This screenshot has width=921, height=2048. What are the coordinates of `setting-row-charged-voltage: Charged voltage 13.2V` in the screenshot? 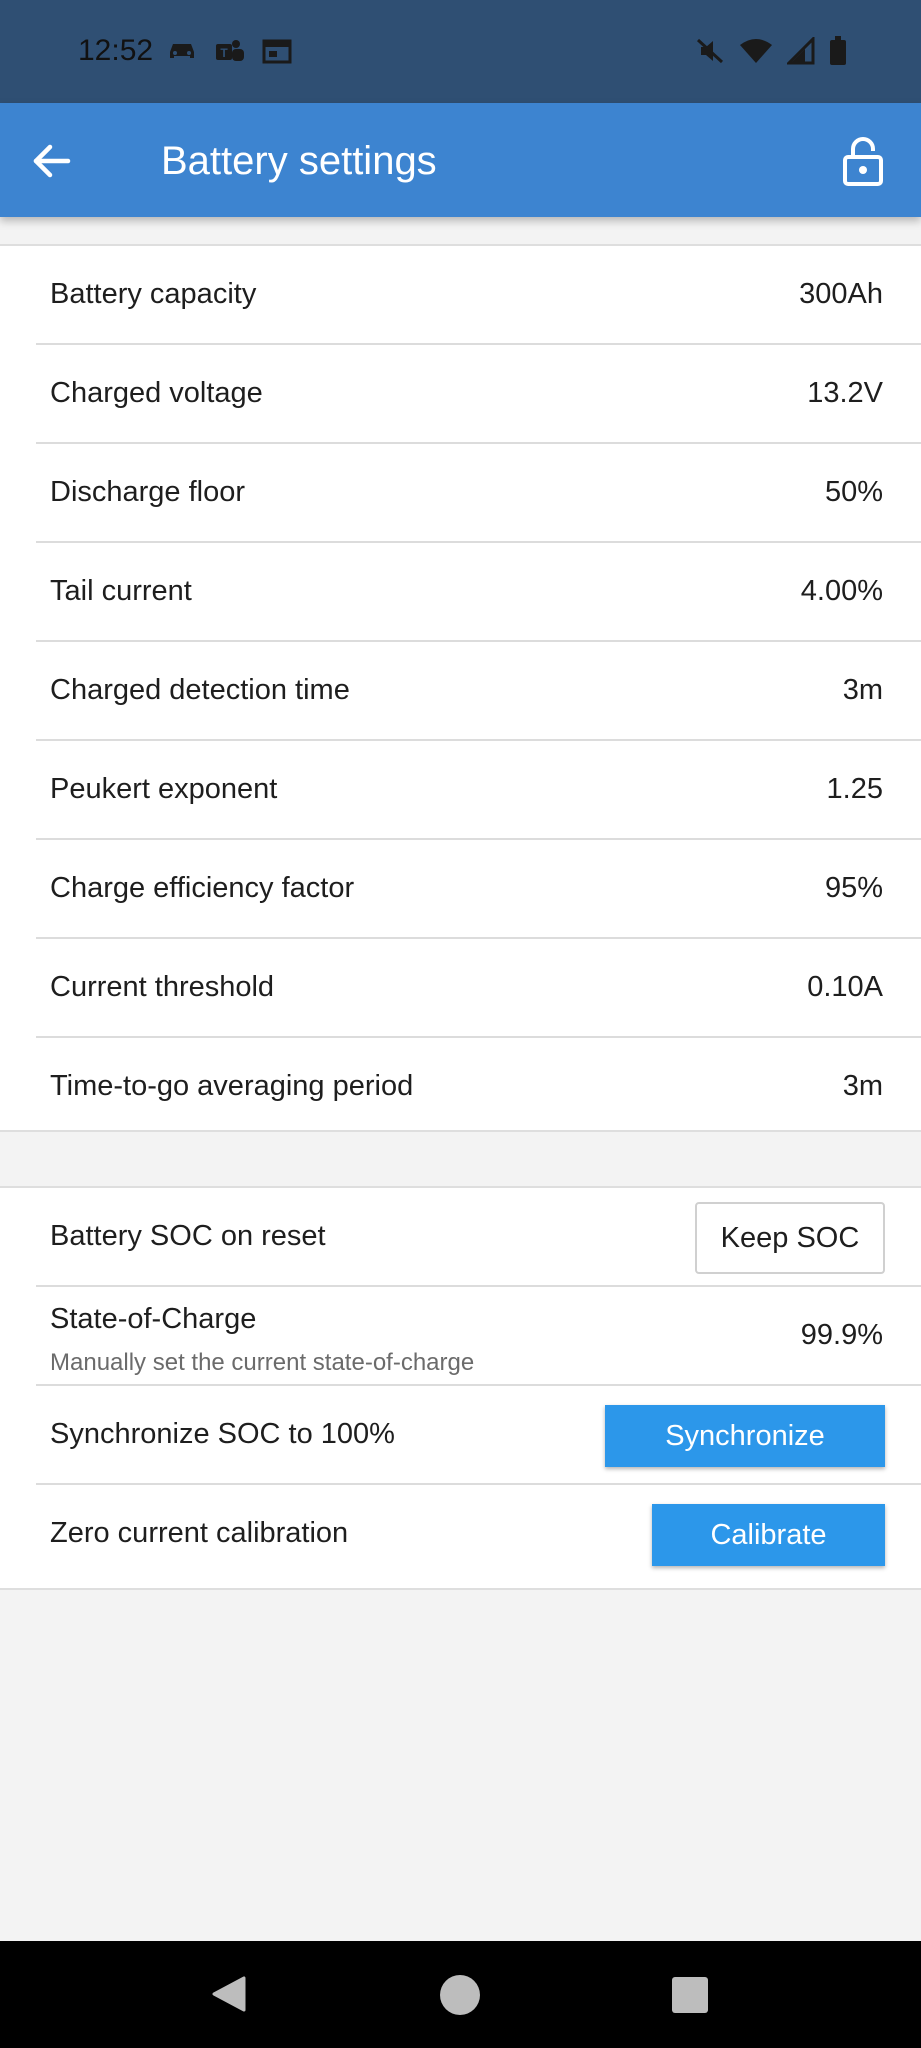 It's located at (478, 394).